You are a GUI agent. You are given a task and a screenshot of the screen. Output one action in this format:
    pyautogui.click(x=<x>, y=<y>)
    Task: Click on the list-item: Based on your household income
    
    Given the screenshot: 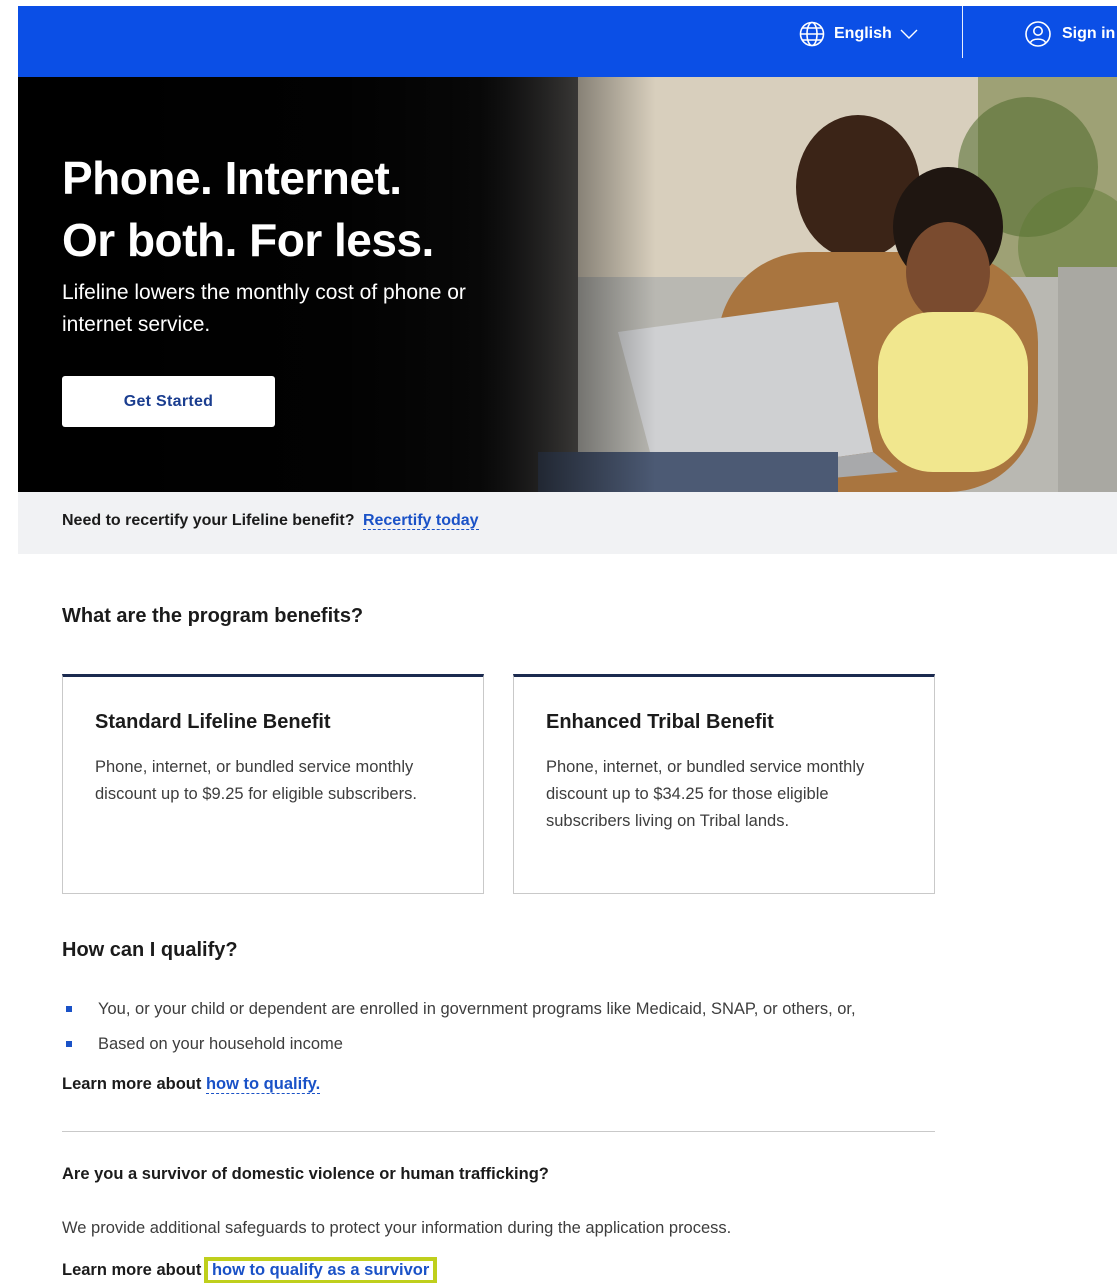 What is the action you would take?
    pyautogui.click(x=459, y=1048)
    